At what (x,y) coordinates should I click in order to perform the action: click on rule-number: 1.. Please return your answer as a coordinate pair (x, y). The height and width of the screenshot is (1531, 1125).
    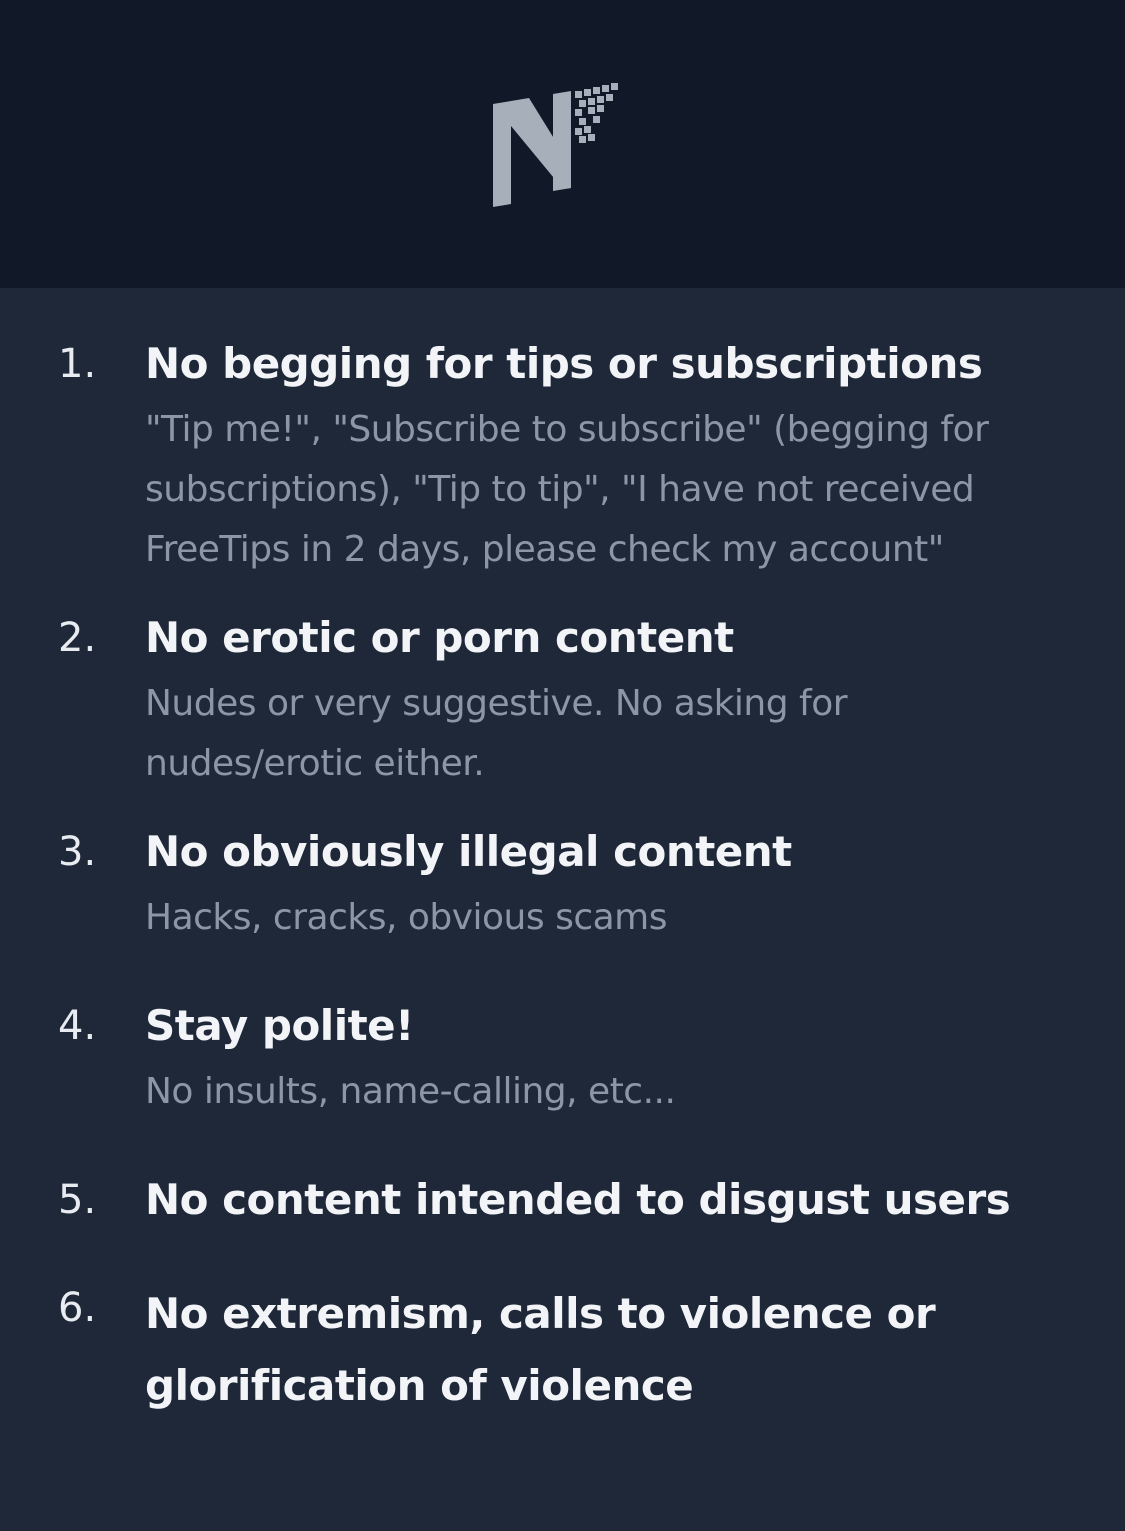
    Looking at the image, I should click on (77, 364).